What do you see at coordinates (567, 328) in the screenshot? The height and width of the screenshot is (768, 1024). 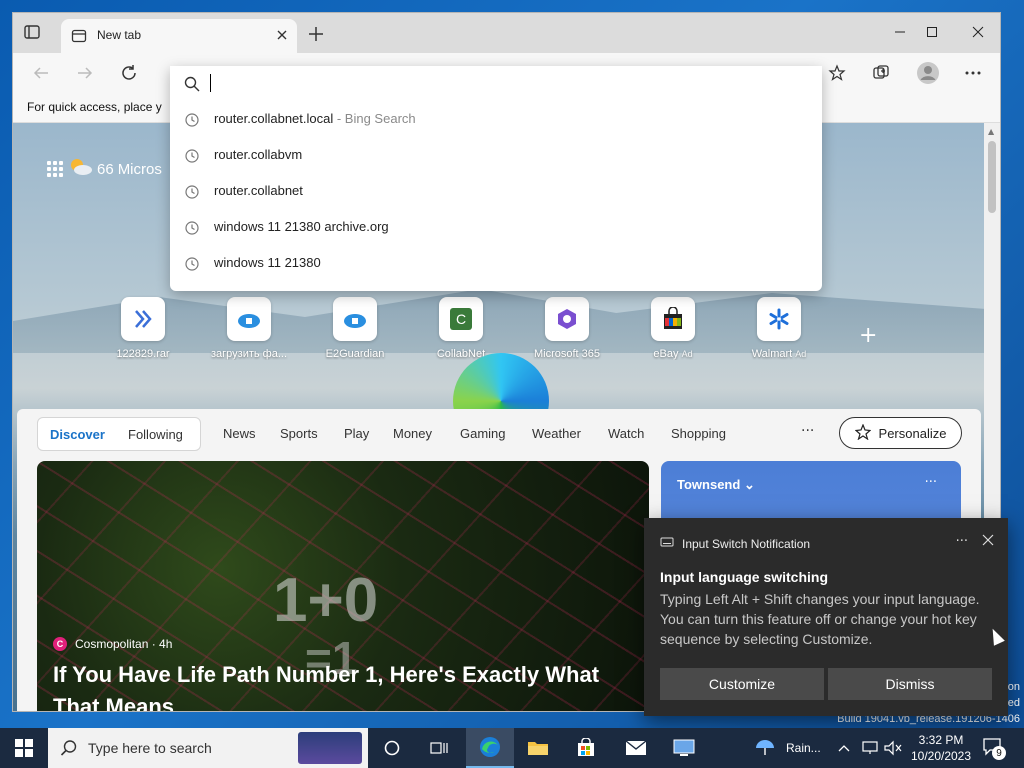 I see `quick-link-microsoft-365: Microsoft 365` at bounding box center [567, 328].